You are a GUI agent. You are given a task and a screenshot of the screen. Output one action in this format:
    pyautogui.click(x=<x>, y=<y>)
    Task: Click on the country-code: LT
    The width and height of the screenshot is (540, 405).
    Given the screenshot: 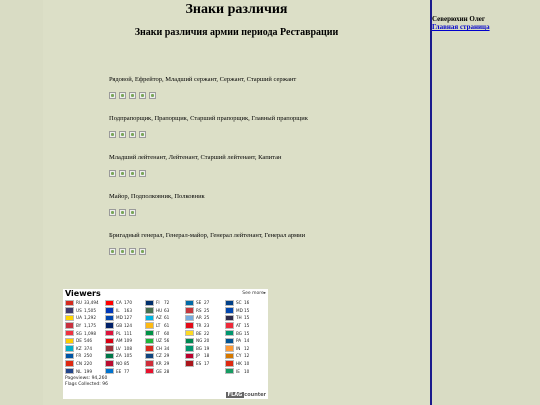 What is the action you would take?
    pyautogui.click(x=158, y=326)
    